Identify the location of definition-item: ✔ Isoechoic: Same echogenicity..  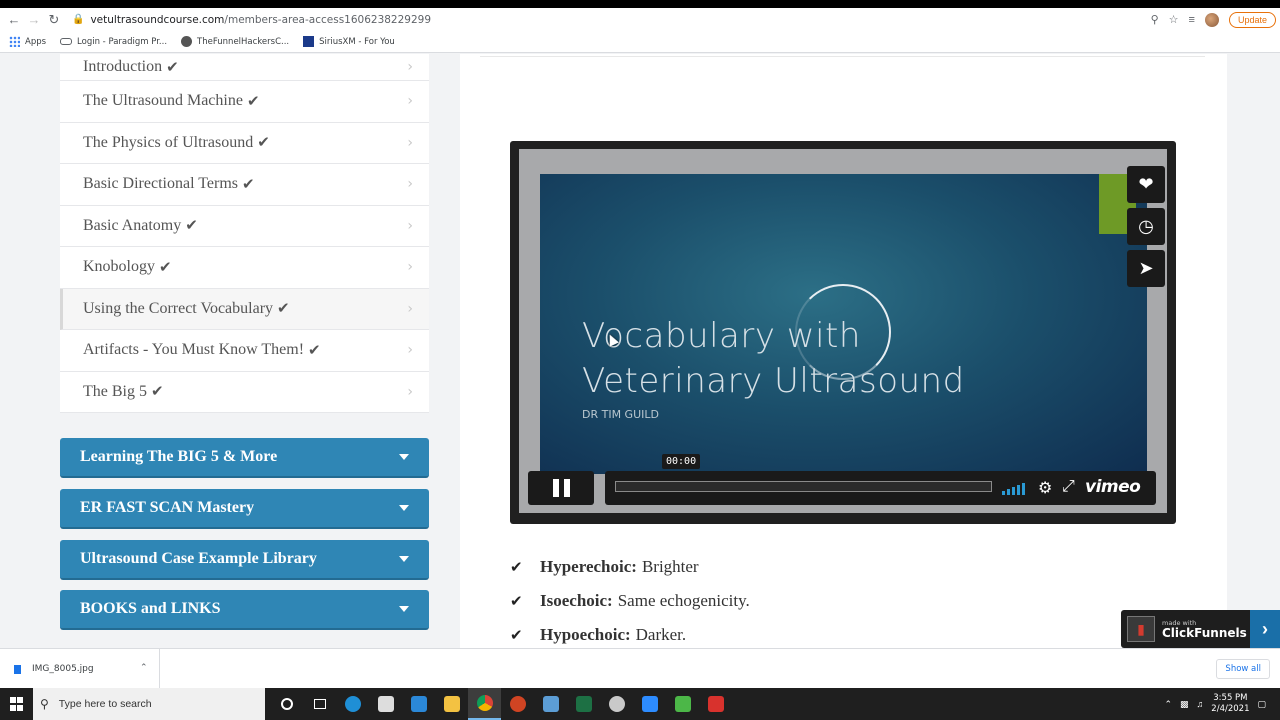
(630, 601).